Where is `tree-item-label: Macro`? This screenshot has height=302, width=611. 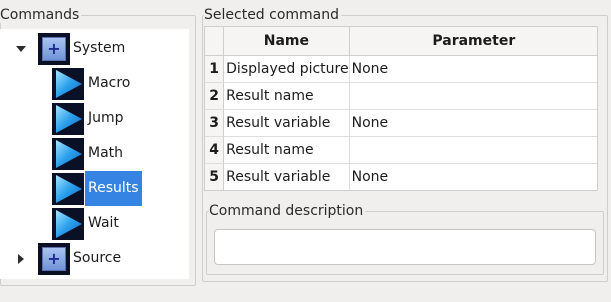 tree-item-label: Macro is located at coordinates (109, 83).